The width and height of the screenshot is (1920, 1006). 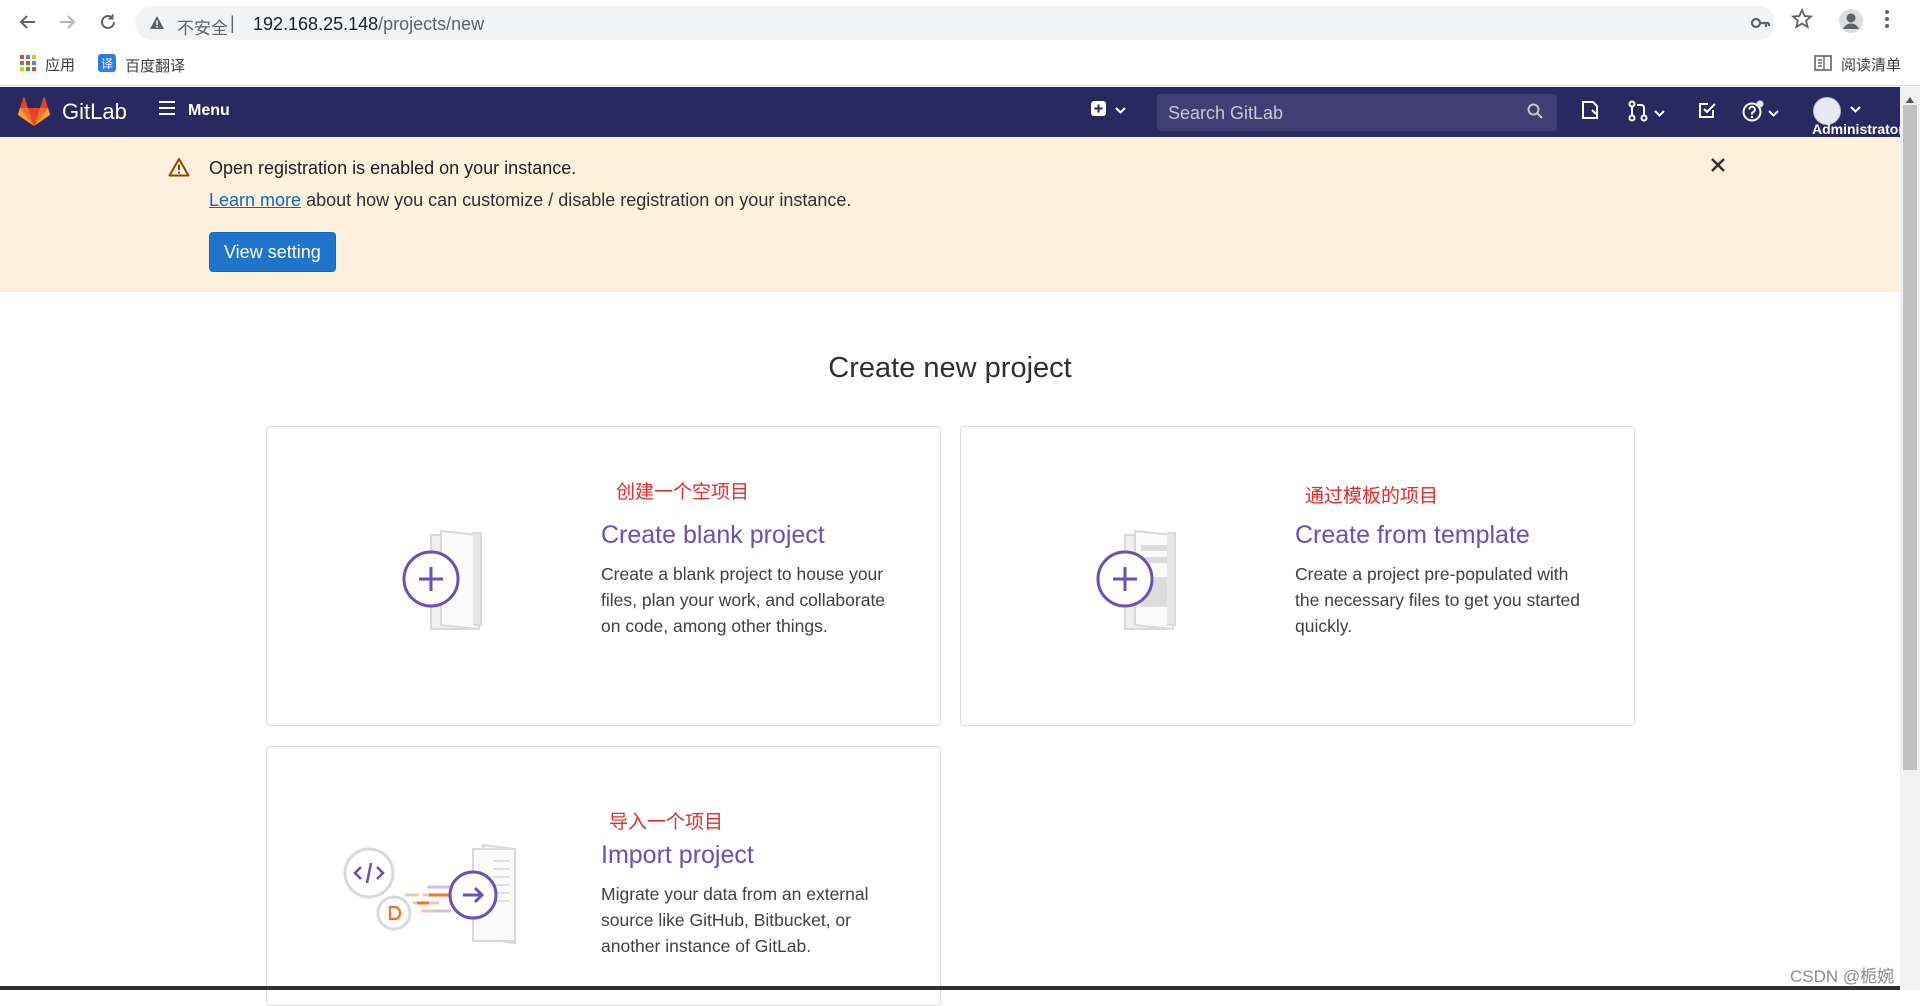 I want to click on url-host: 192.168.25.148, so click(x=316, y=24).